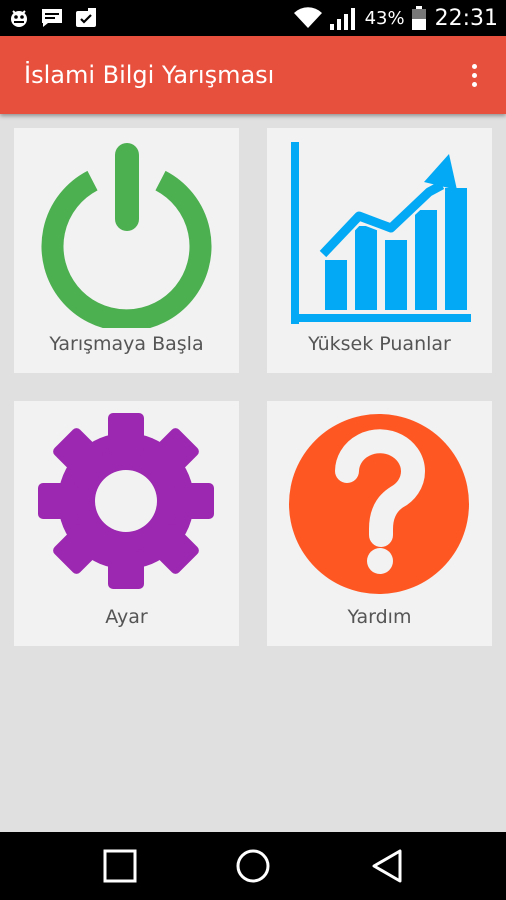 This screenshot has width=506, height=900. I want to click on settings-label: Ayar, so click(126, 617).